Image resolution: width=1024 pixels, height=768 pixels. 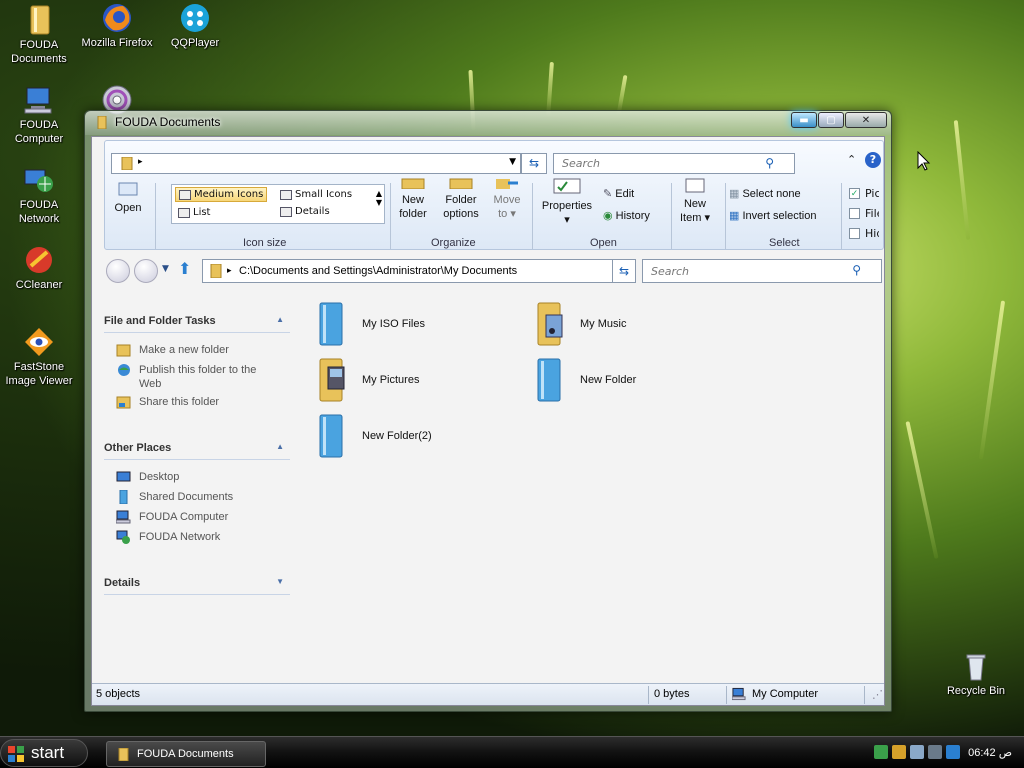 What do you see at coordinates (39, 268) in the screenshot?
I see `desktop-icon-ccleaner: CCleaner` at bounding box center [39, 268].